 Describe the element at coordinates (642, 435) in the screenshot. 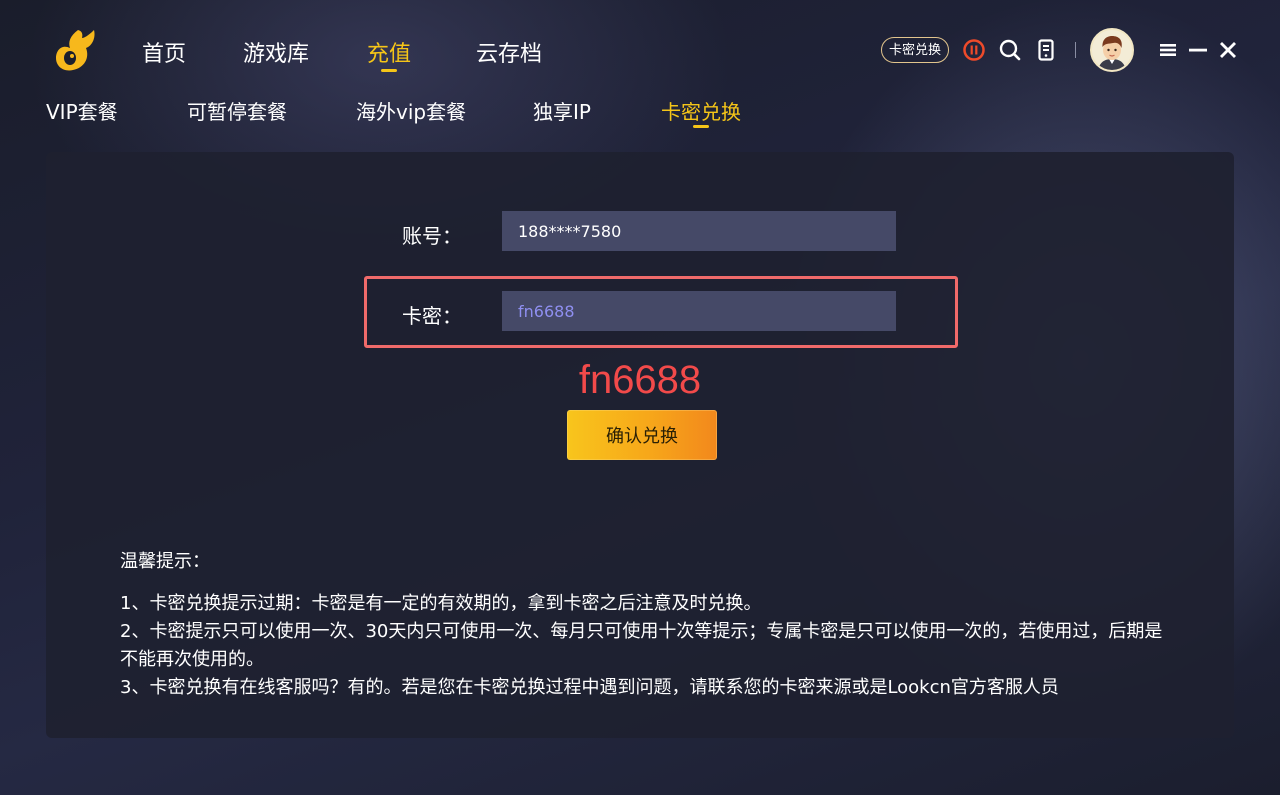

I see `confirm-redeem-button: 确认兑换` at that location.